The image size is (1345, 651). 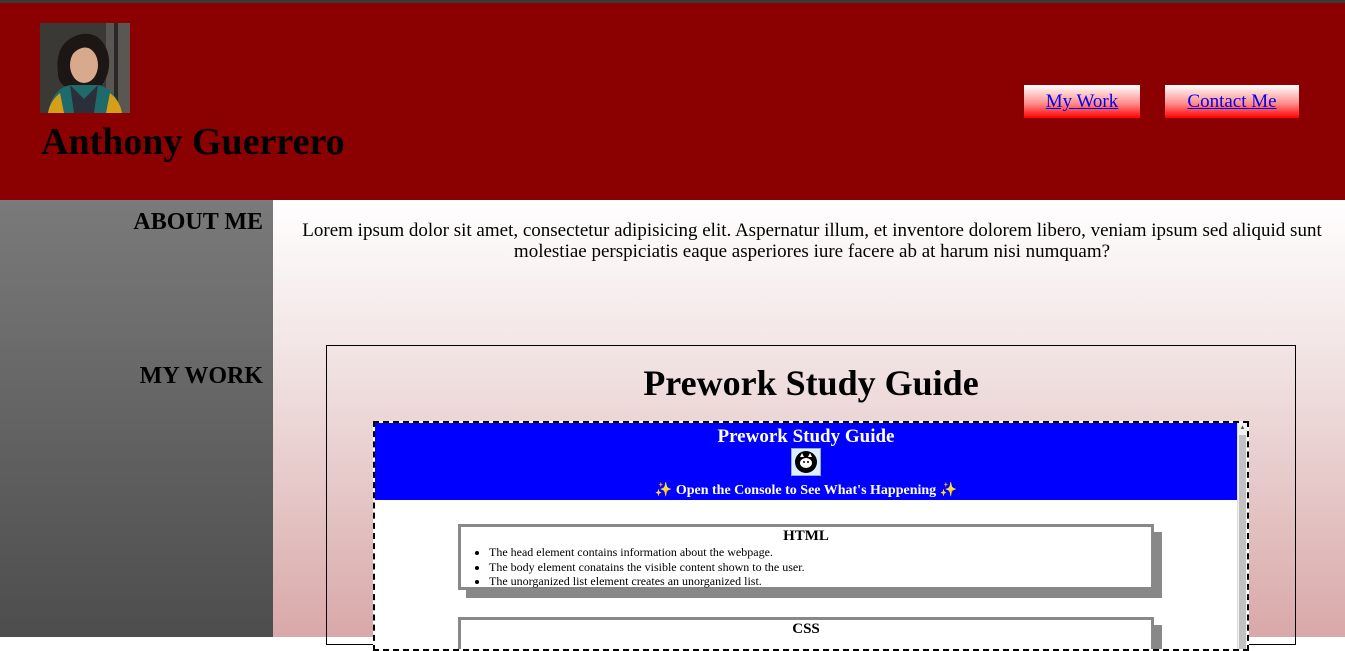 What do you see at coordinates (136, 418) in the screenshot?
I see `sidebar: ABOUT ME MY WORK` at bounding box center [136, 418].